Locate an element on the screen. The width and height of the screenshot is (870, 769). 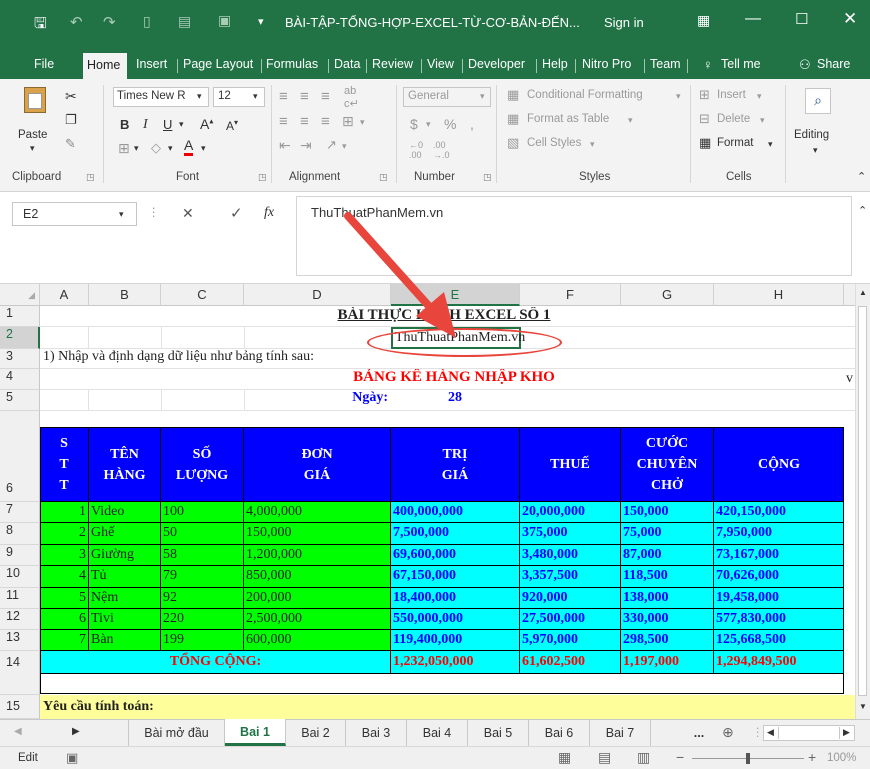
row-header-9: 9 is located at coordinates (20, 555).